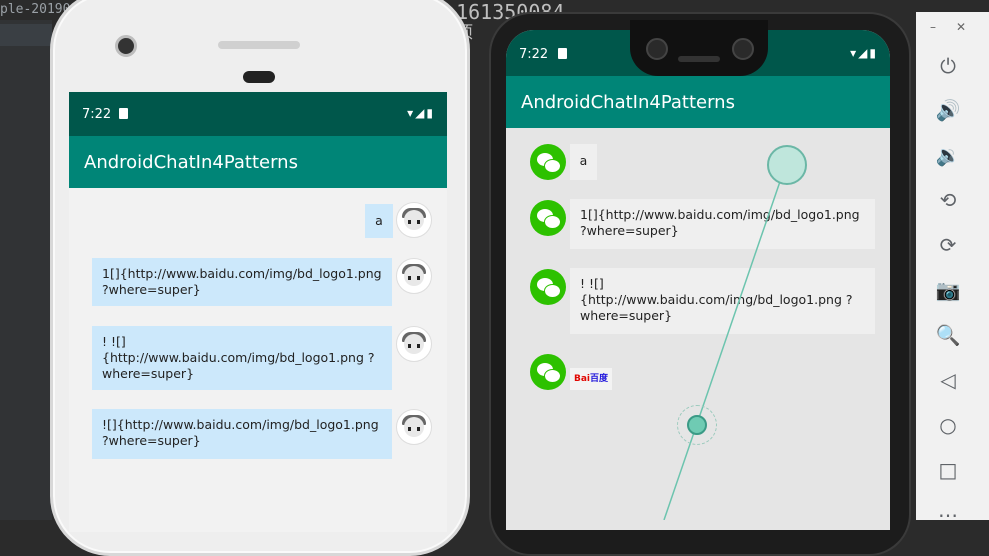 Image resolution: width=989 pixels, height=556 pixels. I want to click on camera-icon: 📷, so click(948, 290).